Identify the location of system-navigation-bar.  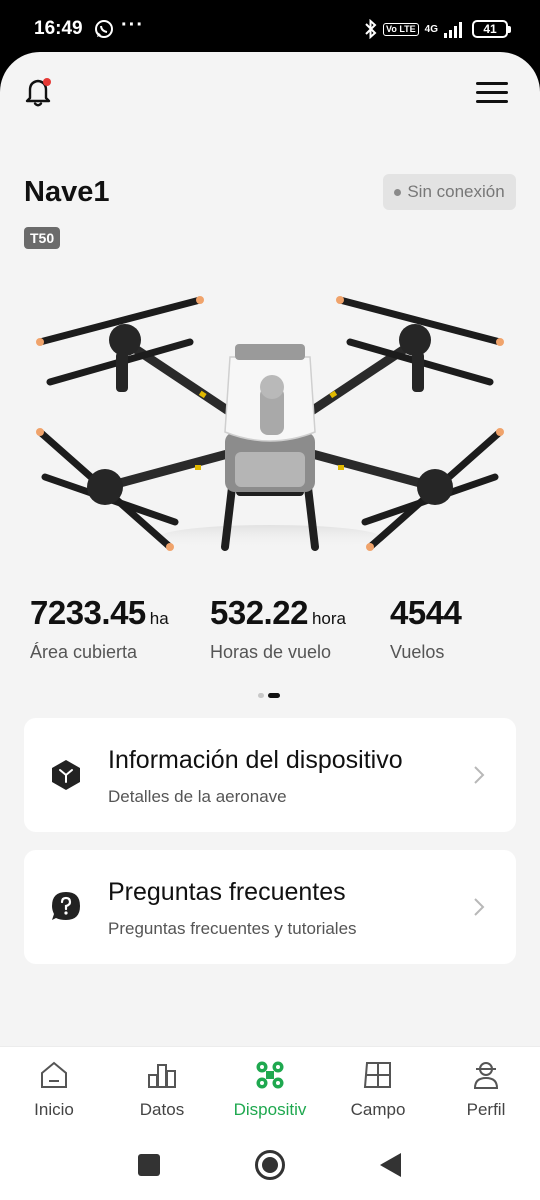
(270, 1165).